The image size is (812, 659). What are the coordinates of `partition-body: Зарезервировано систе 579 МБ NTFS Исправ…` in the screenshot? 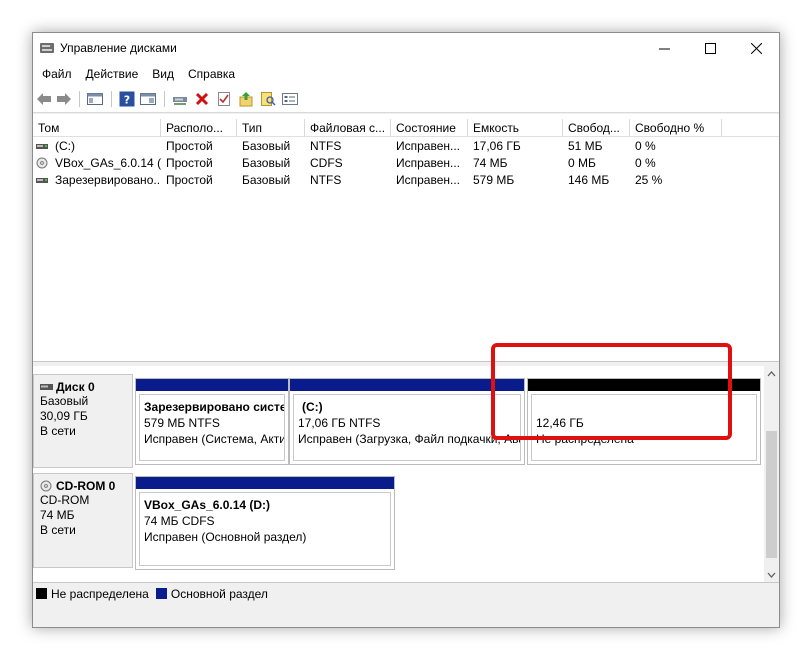 It's located at (212, 427).